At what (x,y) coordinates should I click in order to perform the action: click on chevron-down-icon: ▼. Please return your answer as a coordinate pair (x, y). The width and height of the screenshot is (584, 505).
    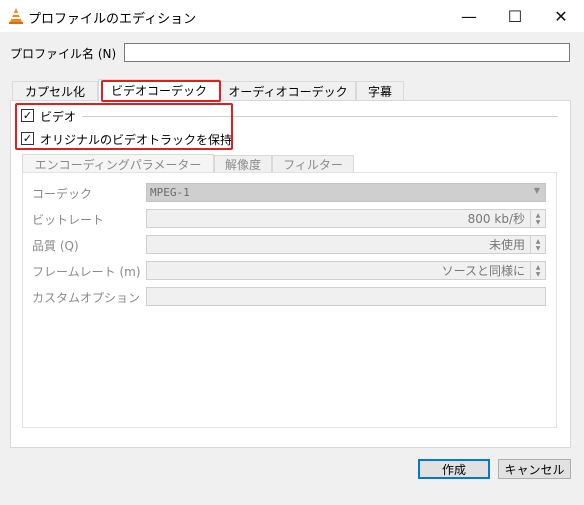
    Looking at the image, I should click on (536, 190).